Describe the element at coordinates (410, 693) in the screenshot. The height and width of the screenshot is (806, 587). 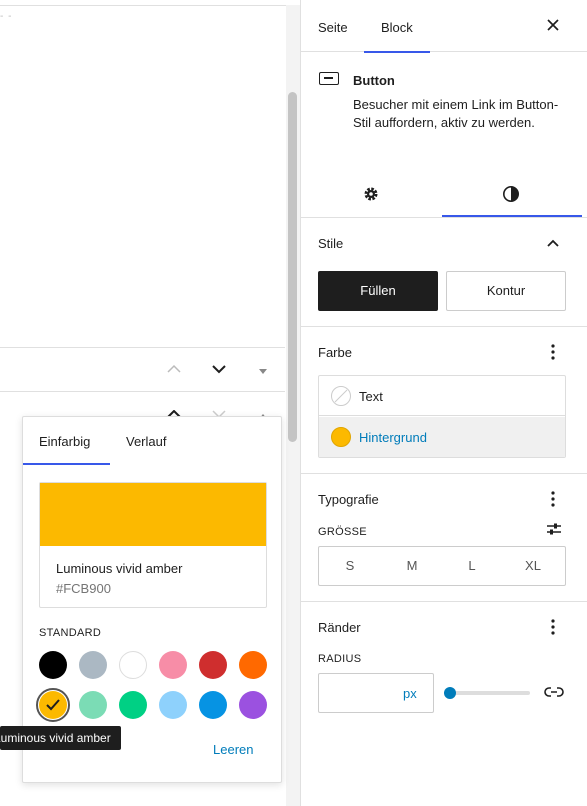
I see `radius-unit: px` at that location.